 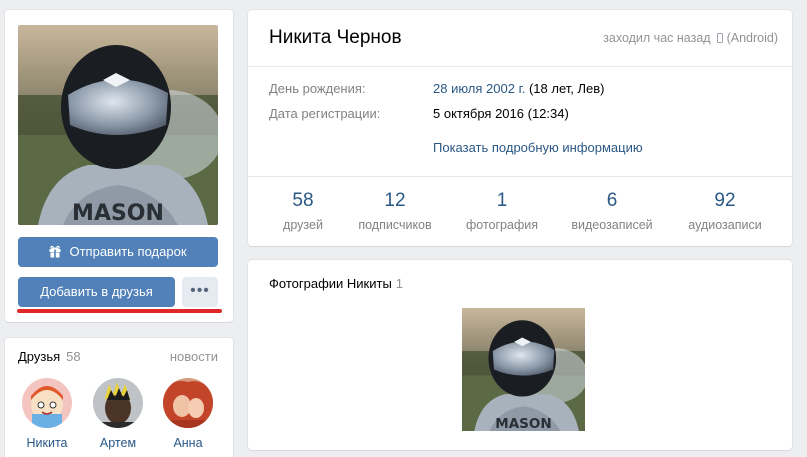 I want to click on friend-name: Никита, so click(x=47, y=443).